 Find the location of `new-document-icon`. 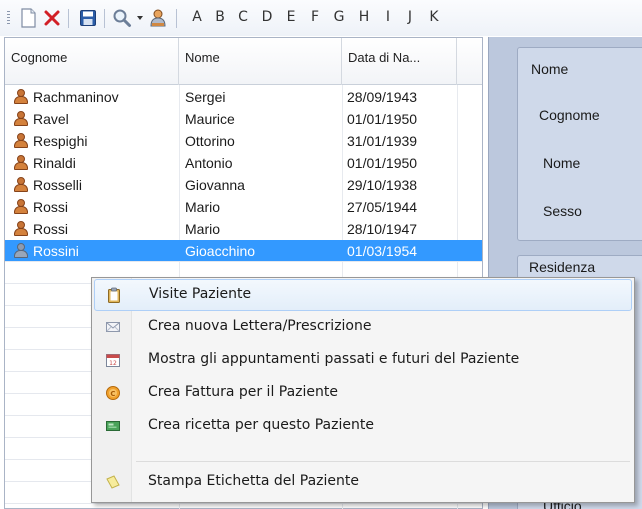

new-document-icon is located at coordinates (28, 18).